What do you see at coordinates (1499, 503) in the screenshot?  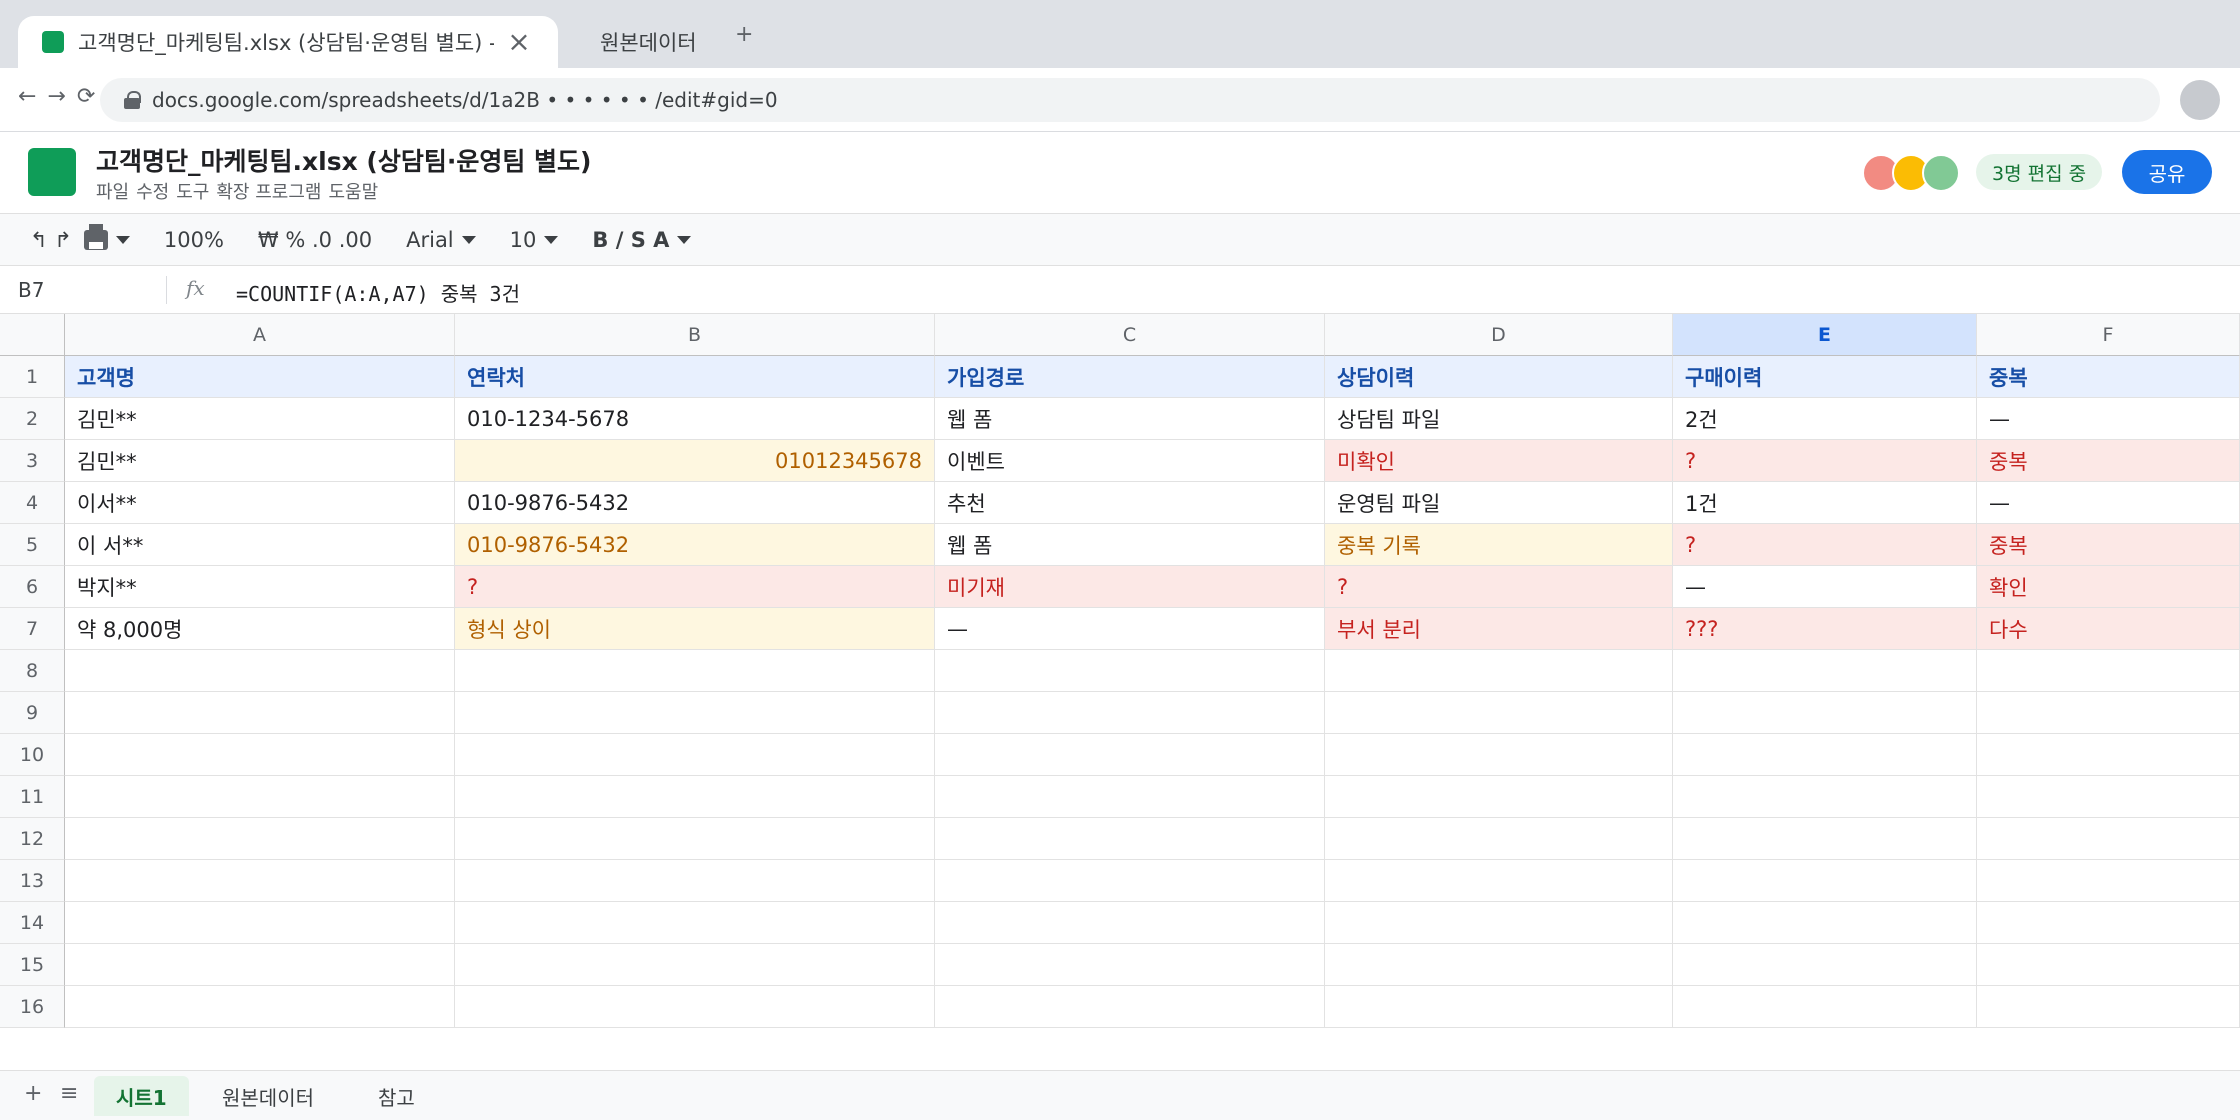 I see `cell-d4: 운영팀 파일` at bounding box center [1499, 503].